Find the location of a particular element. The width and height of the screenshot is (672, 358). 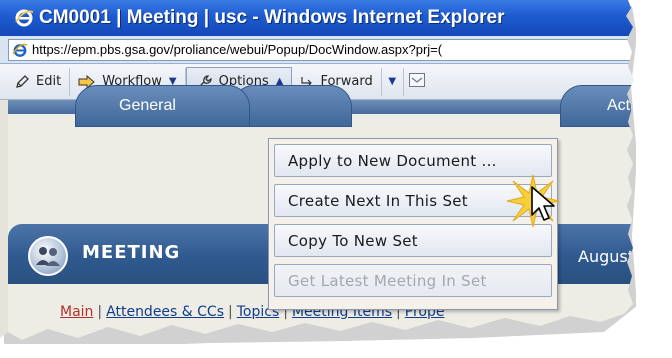

edit-label: Edit is located at coordinates (49, 81).